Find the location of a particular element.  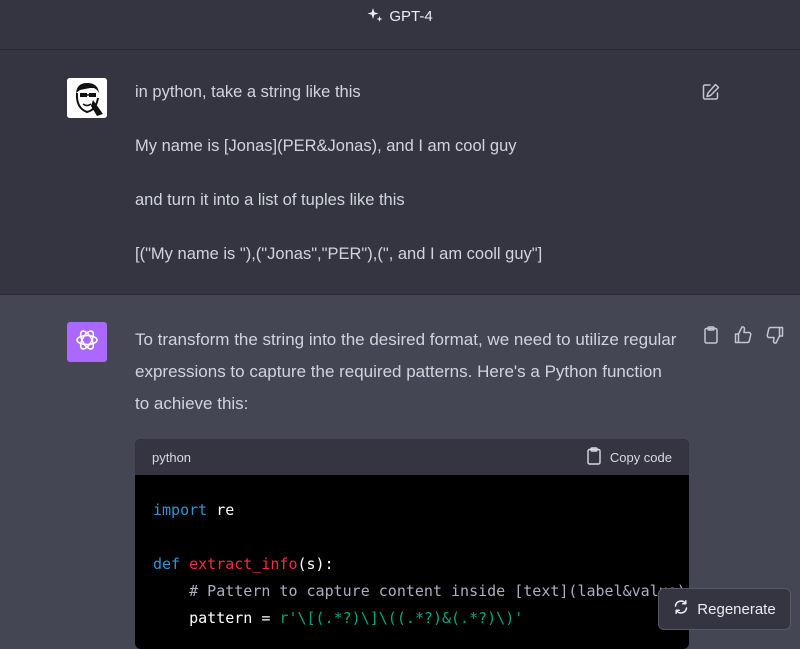

code-text: (s): is located at coordinates (315, 564).